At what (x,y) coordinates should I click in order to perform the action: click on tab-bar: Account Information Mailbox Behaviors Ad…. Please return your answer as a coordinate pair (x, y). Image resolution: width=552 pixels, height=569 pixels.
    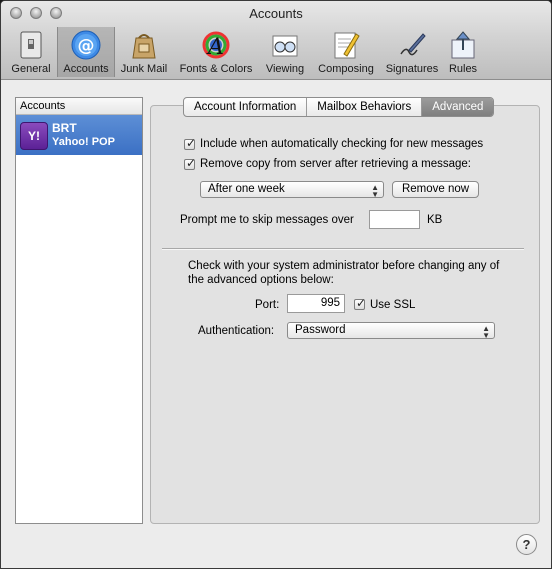
    Looking at the image, I should click on (339, 107).